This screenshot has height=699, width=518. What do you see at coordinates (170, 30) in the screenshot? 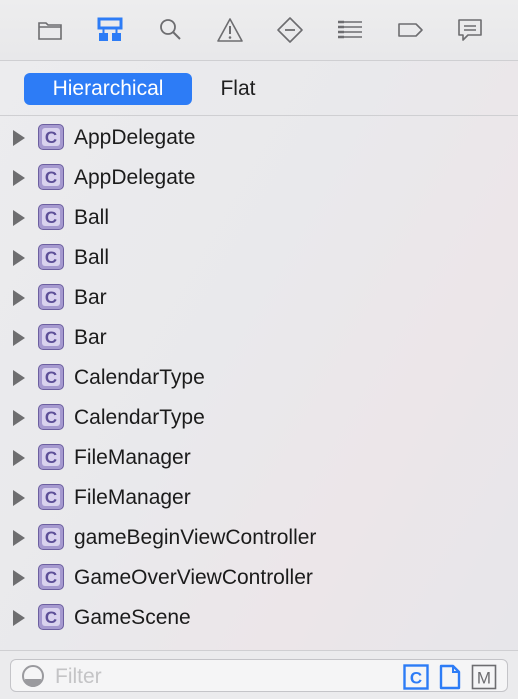
I see `search-icon` at bounding box center [170, 30].